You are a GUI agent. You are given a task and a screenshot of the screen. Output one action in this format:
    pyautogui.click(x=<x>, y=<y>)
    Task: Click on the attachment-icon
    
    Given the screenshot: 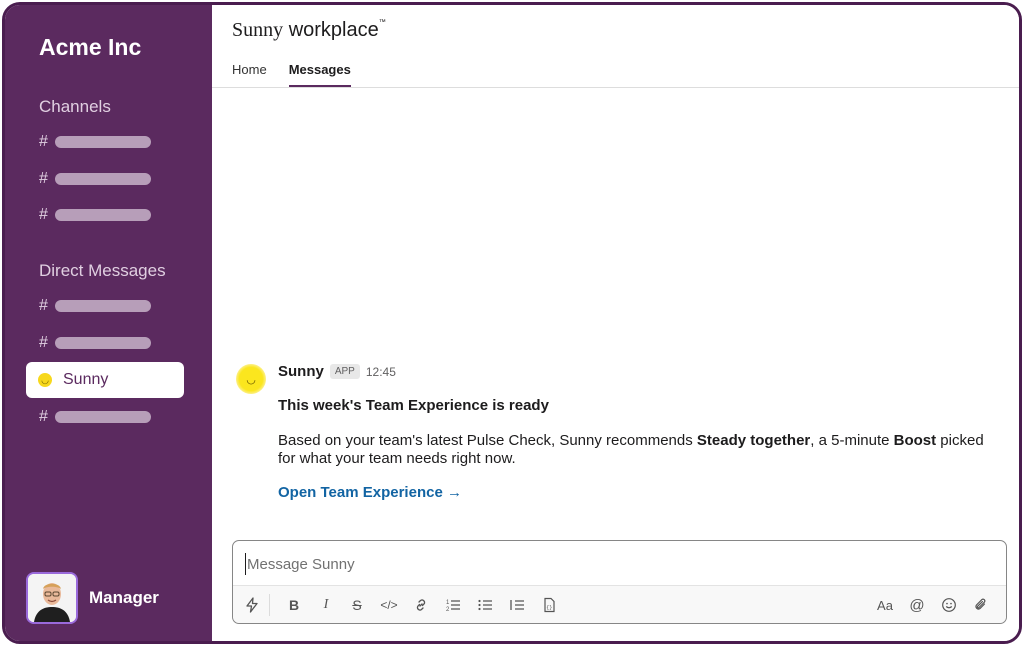 What is the action you would take?
    pyautogui.click(x=981, y=605)
    